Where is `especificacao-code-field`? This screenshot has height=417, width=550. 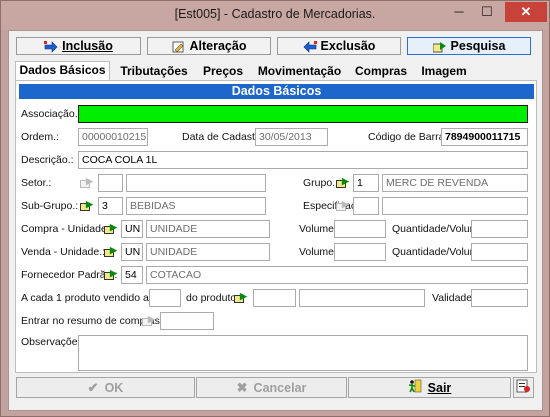 especificacao-code-field is located at coordinates (366, 206).